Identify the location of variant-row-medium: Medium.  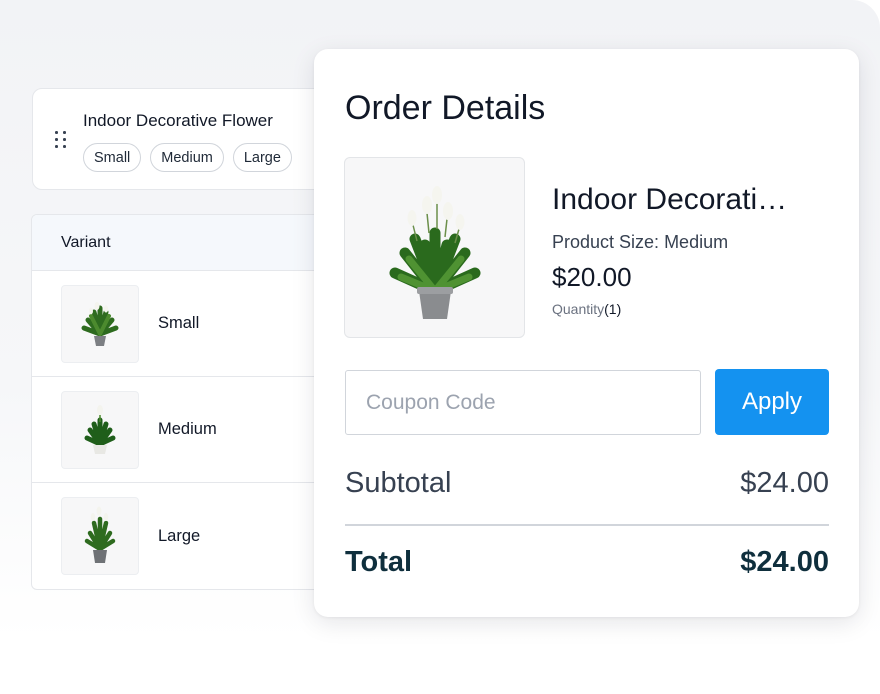
(181, 430).